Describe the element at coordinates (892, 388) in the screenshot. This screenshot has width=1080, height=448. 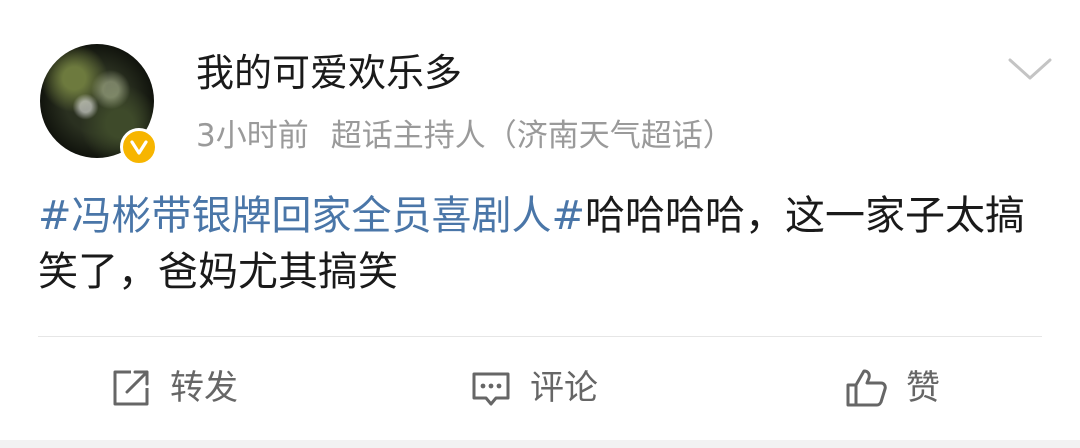
I see `like-button: 赞` at that location.